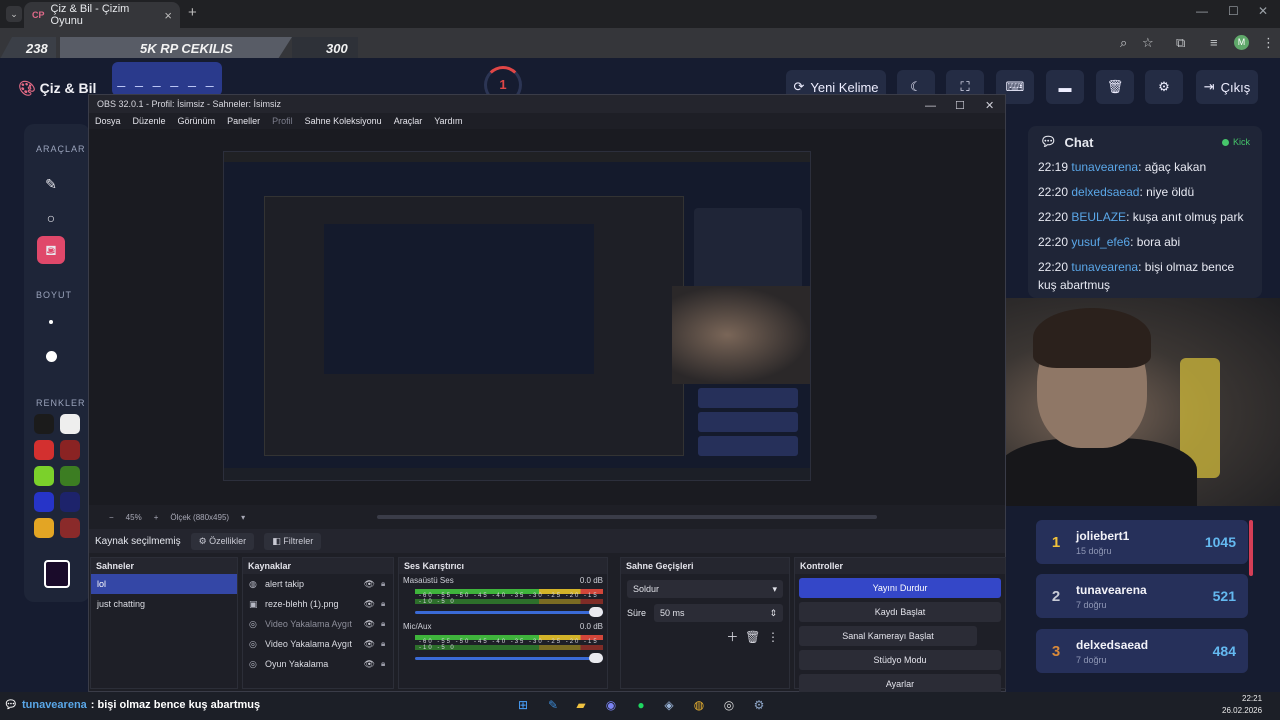  What do you see at coordinates (669, 705) in the screenshot?
I see `steam-icon: ◈` at bounding box center [669, 705].